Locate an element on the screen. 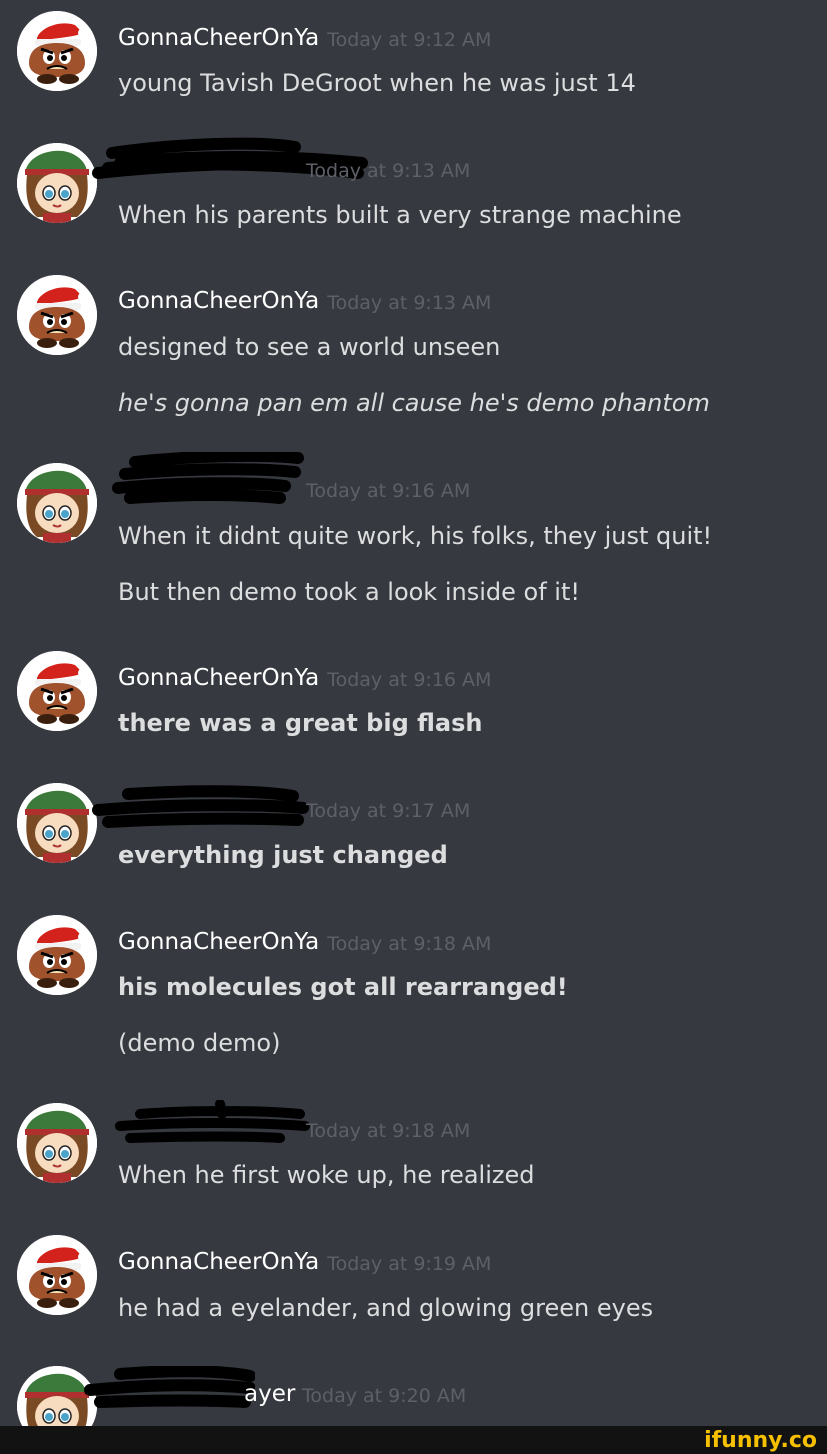 Image resolution: width=827 pixels, height=1454 pixels. message-text: young Tavish DeGroot when he was just 14 is located at coordinates (377, 83).